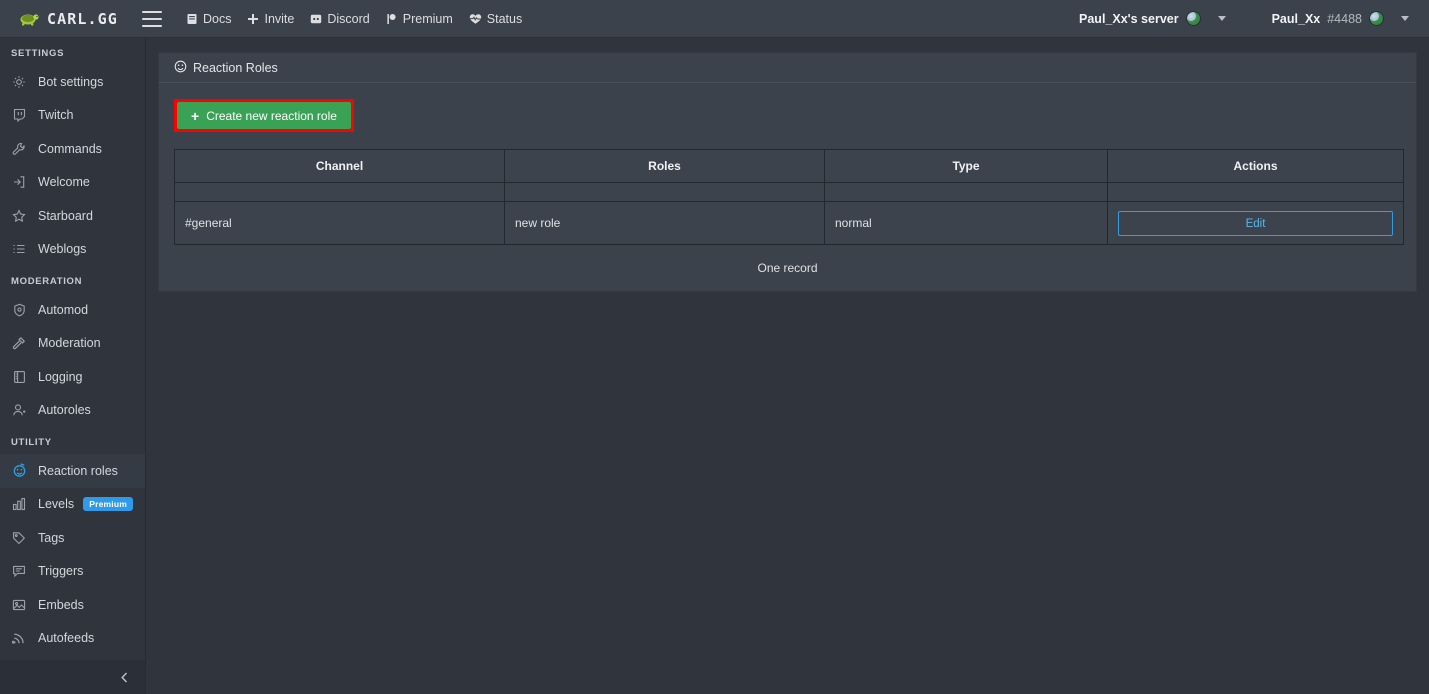 This screenshot has width=1429, height=694. I want to click on bar-chart-icon, so click(19, 504).